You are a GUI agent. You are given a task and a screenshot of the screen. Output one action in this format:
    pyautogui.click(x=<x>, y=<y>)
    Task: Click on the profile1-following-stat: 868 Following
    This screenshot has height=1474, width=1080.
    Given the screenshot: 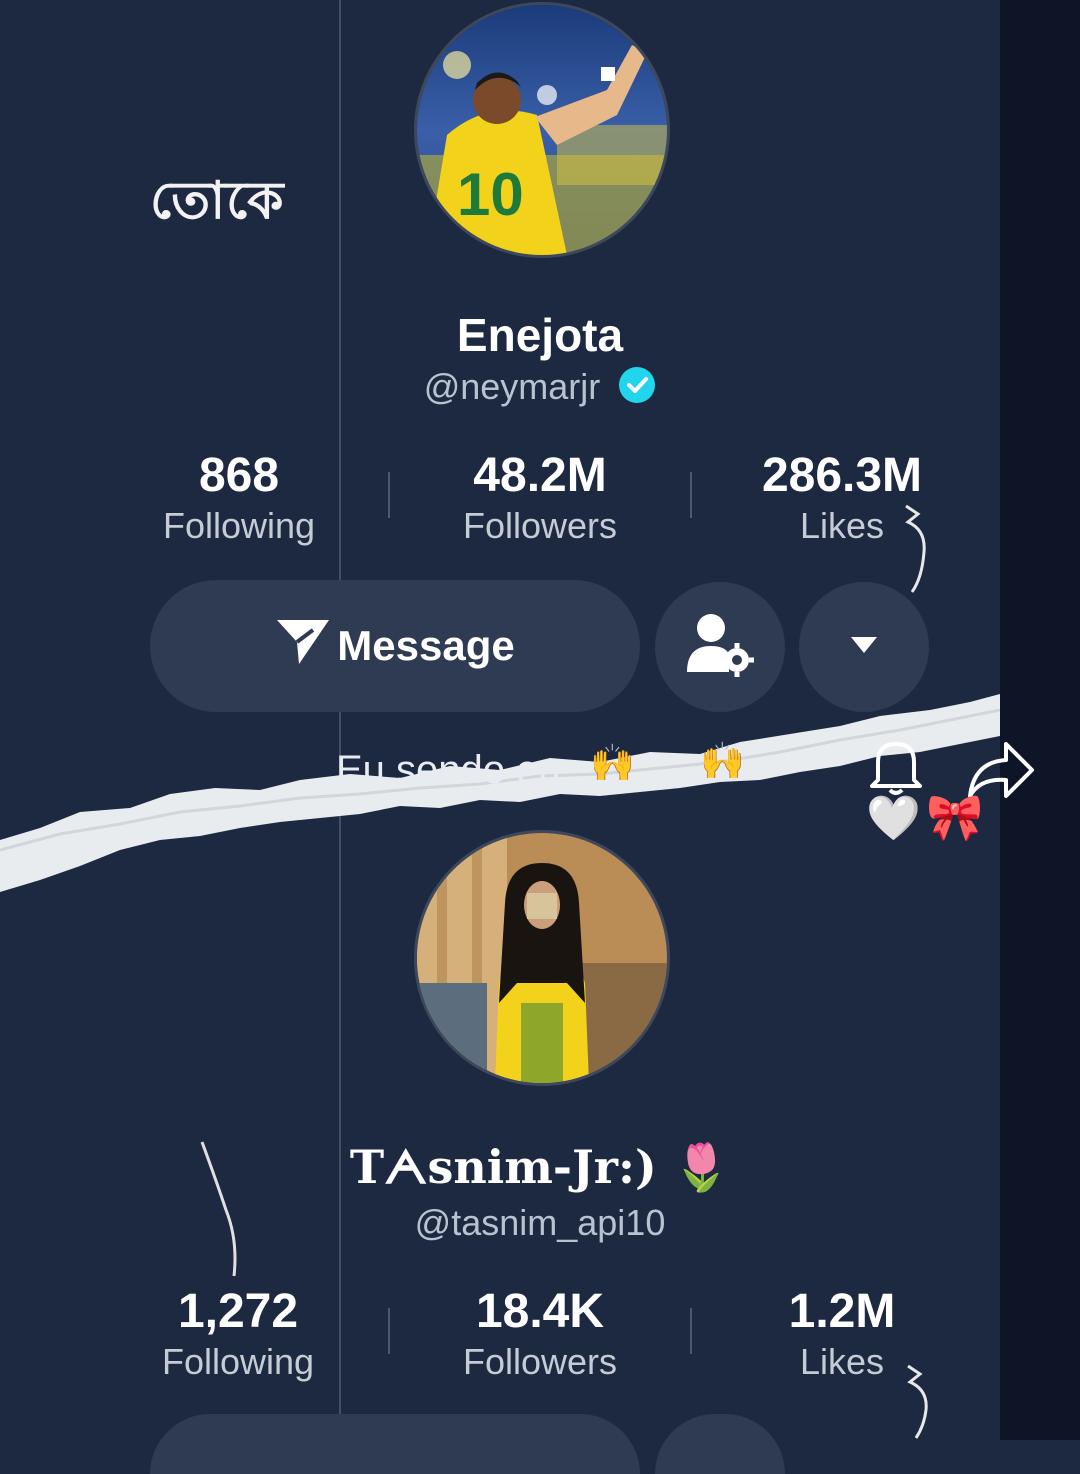 What is the action you would take?
    pyautogui.click(x=239, y=497)
    